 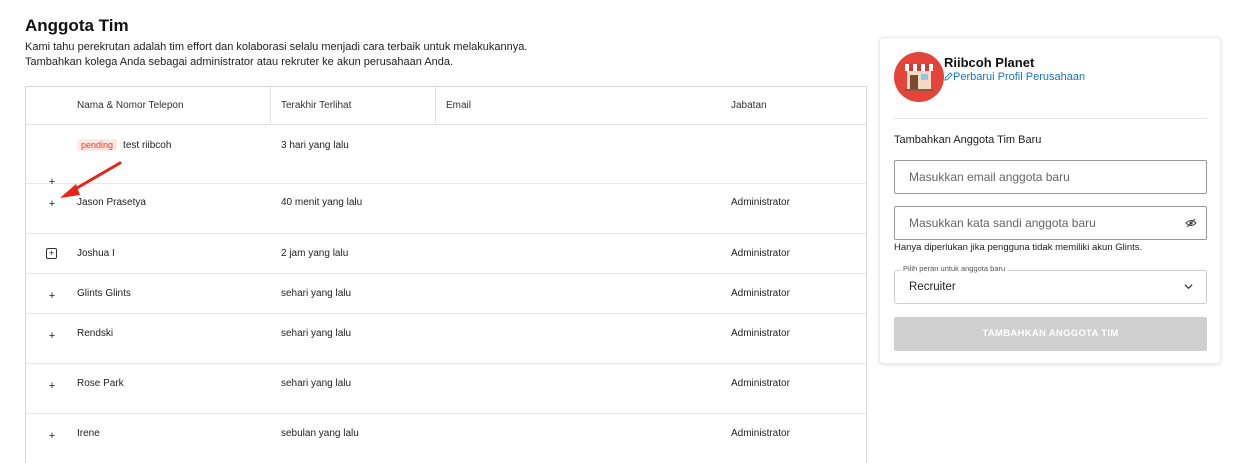 What do you see at coordinates (95, 333) in the screenshot?
I see `member-name: Rendski` at bounding box center [95, 333].